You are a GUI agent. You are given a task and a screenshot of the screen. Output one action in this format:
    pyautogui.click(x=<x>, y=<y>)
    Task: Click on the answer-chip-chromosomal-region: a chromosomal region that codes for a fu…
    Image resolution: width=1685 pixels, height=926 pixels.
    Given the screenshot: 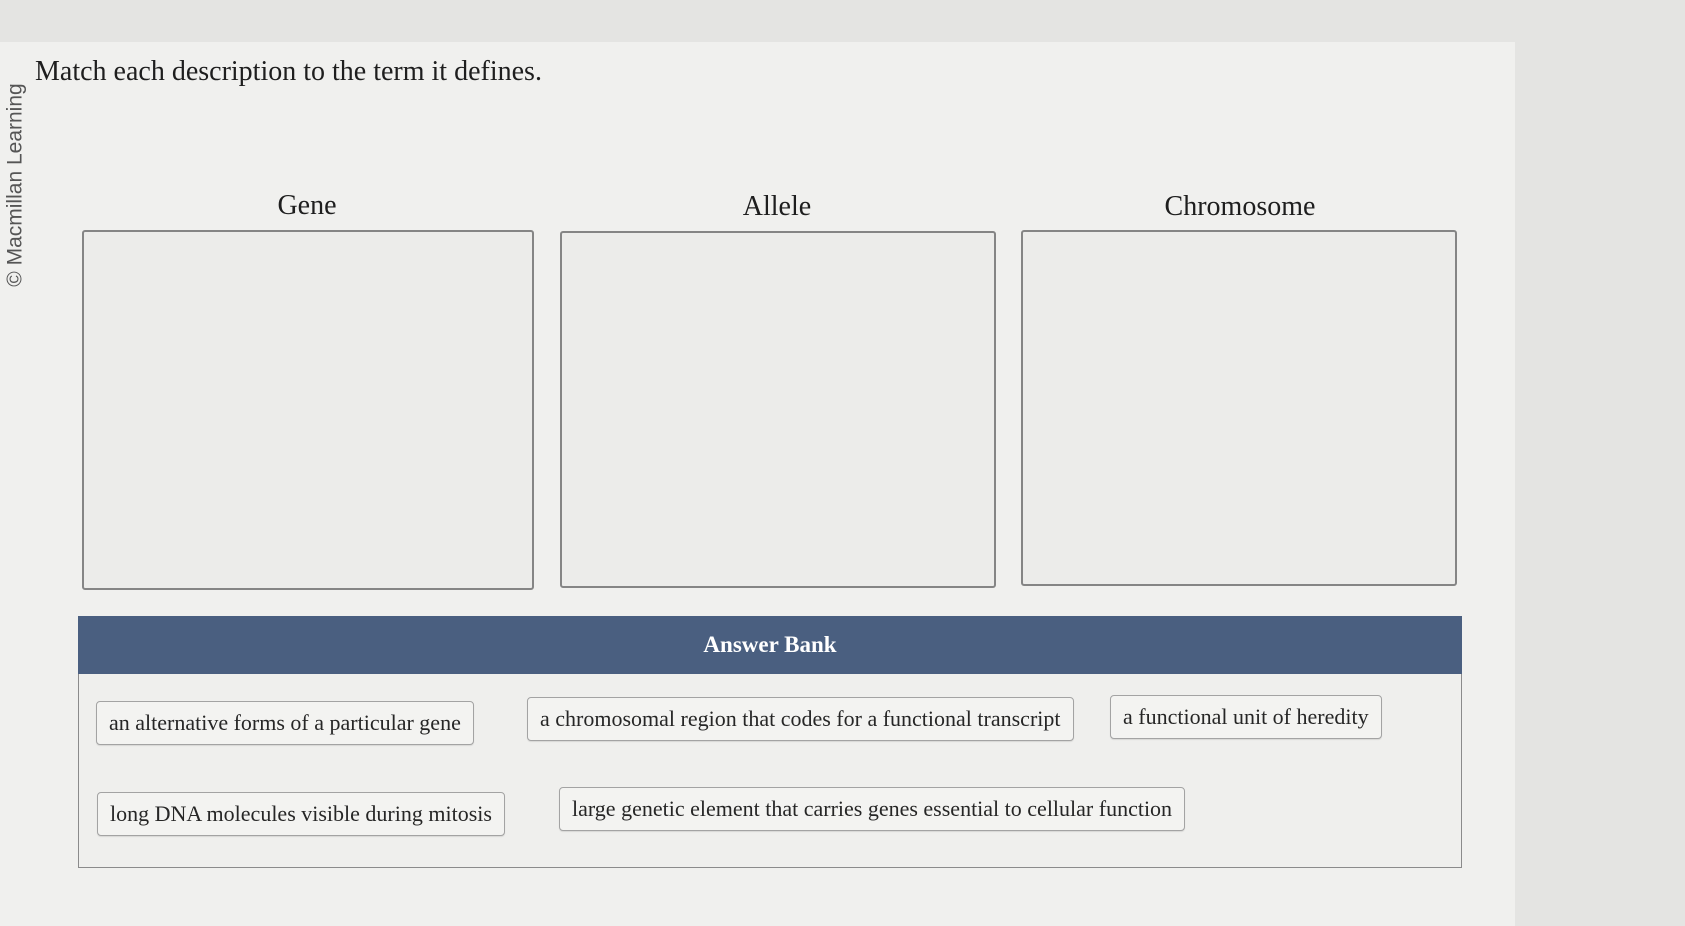 What is the action you would take?
    pyautogui.click(x=800, y=719)
    